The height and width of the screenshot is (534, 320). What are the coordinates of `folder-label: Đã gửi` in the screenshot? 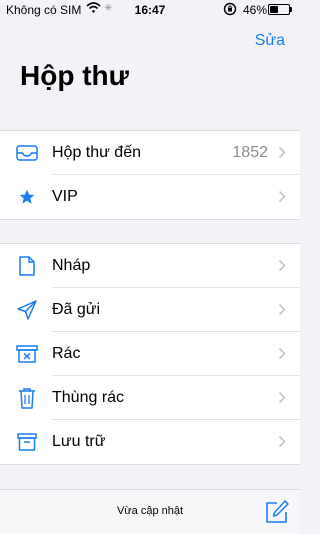 It's located at (76, 309).